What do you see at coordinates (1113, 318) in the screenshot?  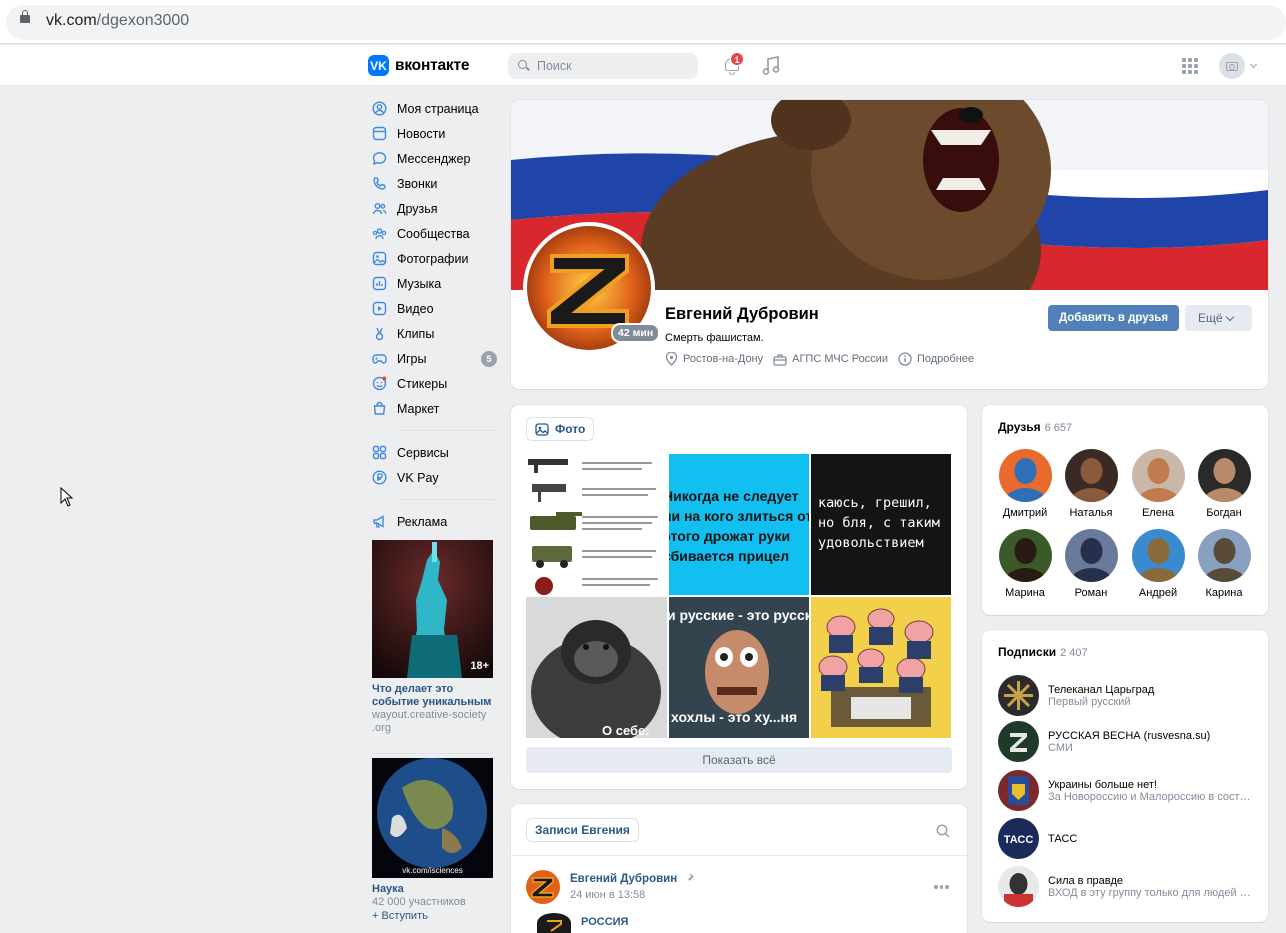 I see `add-friend-button: Добавить в друзья` at bounding box center [1113, 318].